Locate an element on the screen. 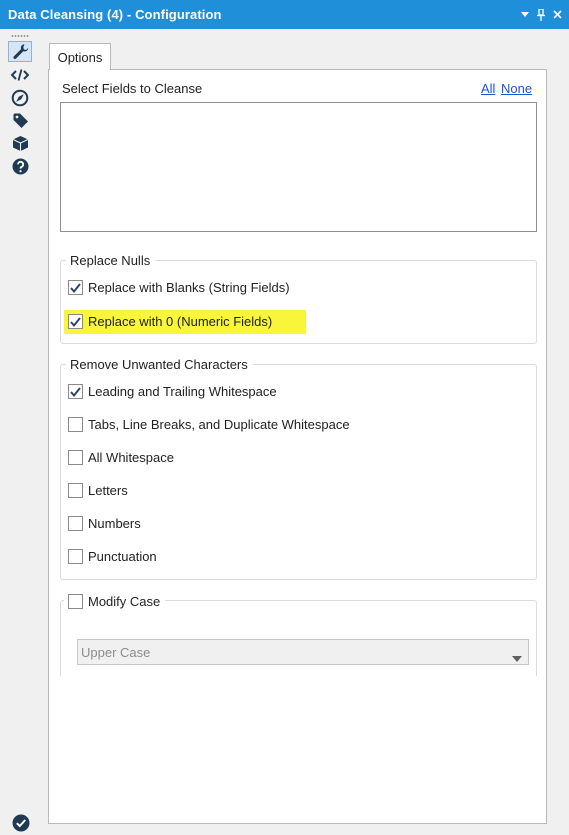 The width and height of the screenshot is (569, 835). grip-handle is located at coordinates (20, 36).